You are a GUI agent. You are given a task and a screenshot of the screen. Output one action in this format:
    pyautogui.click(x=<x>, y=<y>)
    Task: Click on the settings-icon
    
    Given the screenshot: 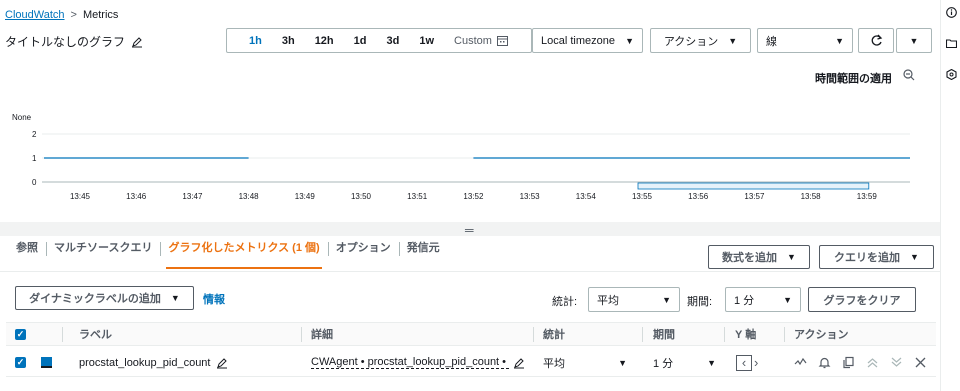 What is the action you would take?
    pyautogui.click(x=951, y=74)
    